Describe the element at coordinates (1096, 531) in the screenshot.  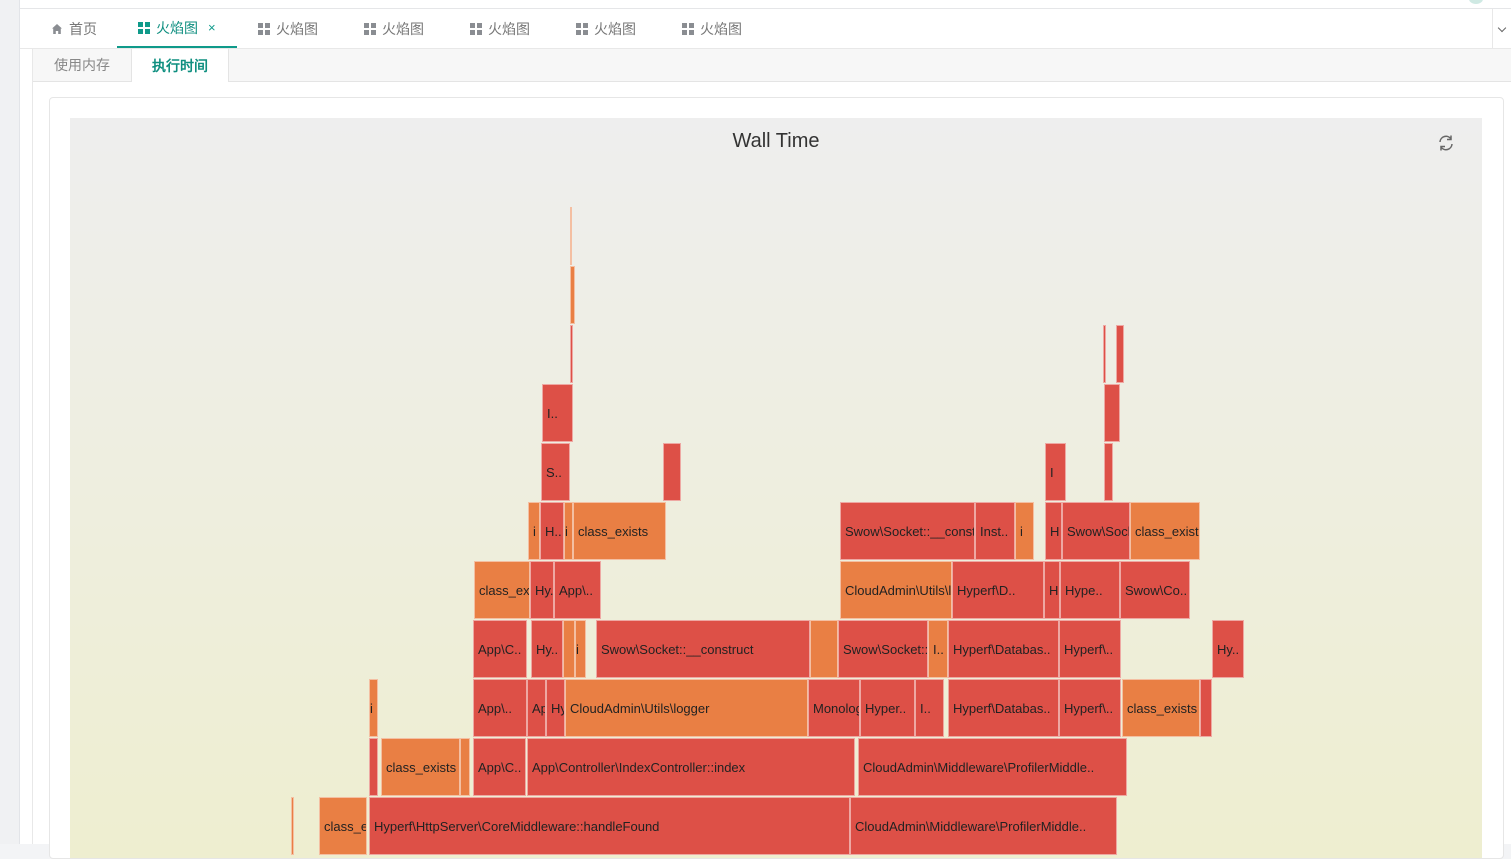
I see `flame-frame: Swow\Socket::__c..` at that location.